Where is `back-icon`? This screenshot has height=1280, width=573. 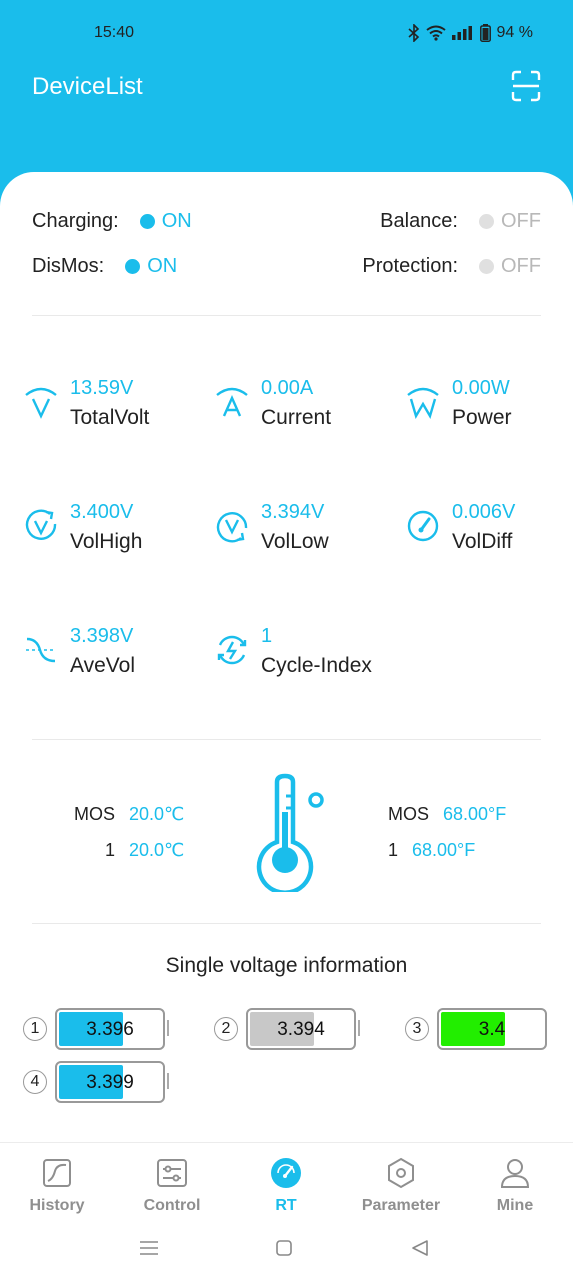 back-icon is located at coordinates (420, 1248).